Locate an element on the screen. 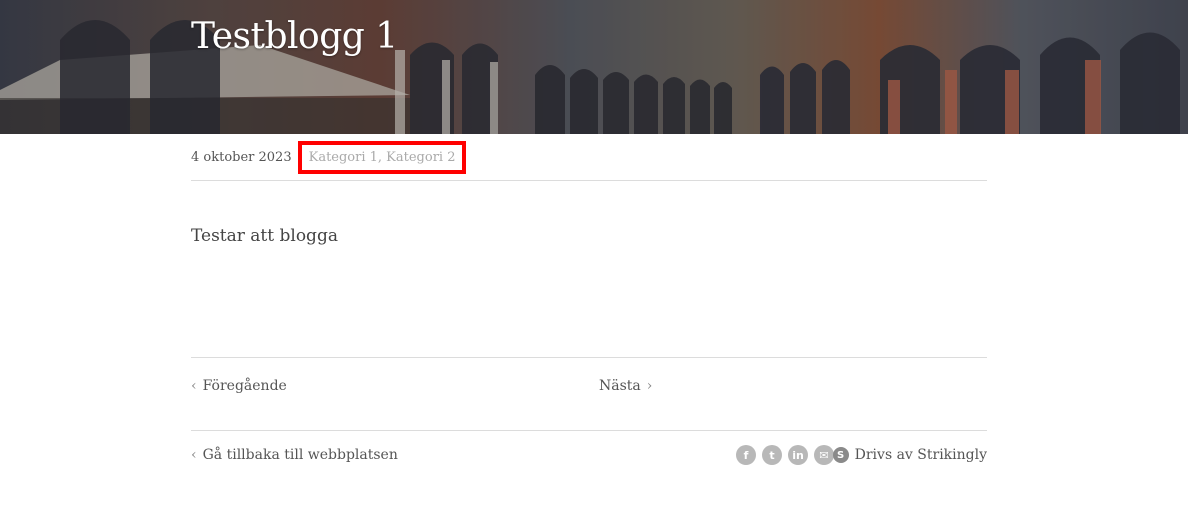  previous-post-link: ‹ Föregående is located at coordinates (239, 386).